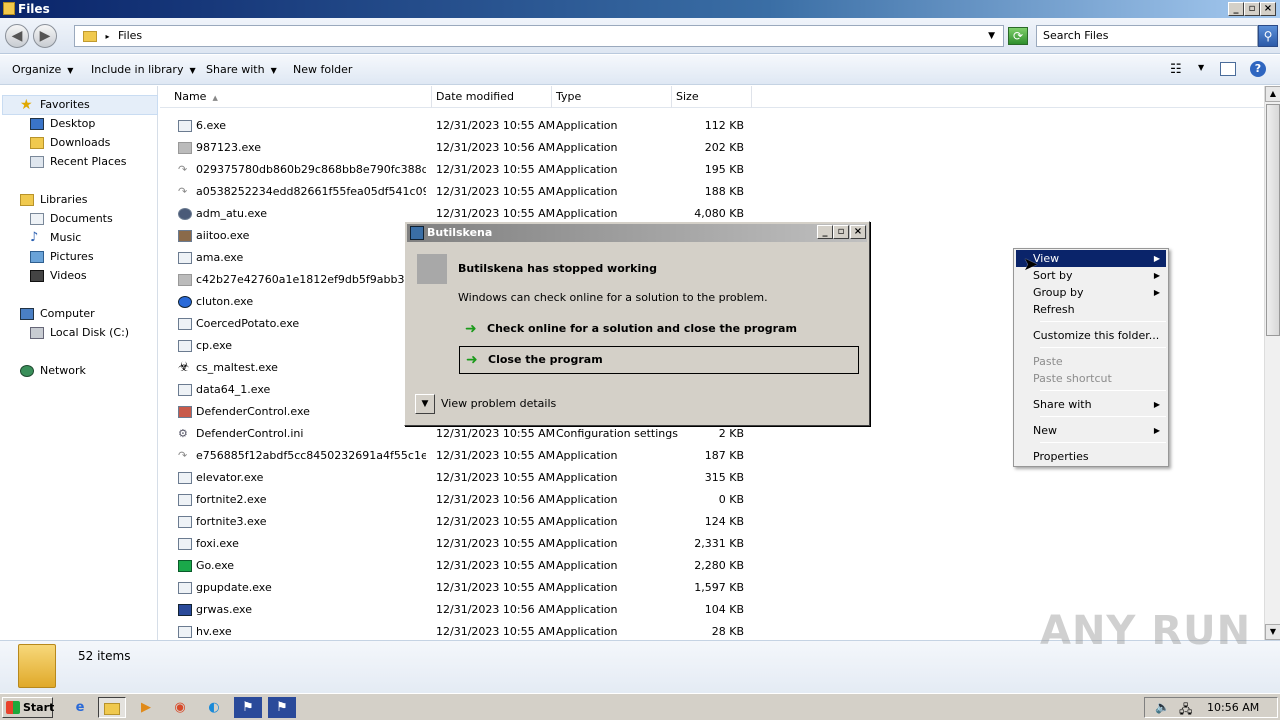 This screenshot has height=721, width=1280. I want to click on chrome-icon: ◉, so click(180, 707).